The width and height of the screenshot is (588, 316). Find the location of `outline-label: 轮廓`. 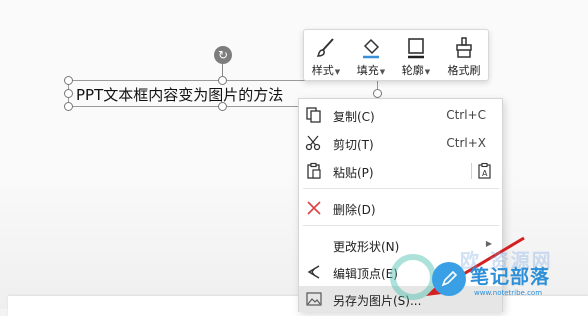

outline-label: 轮廓 is located at coordinates (412, 70).